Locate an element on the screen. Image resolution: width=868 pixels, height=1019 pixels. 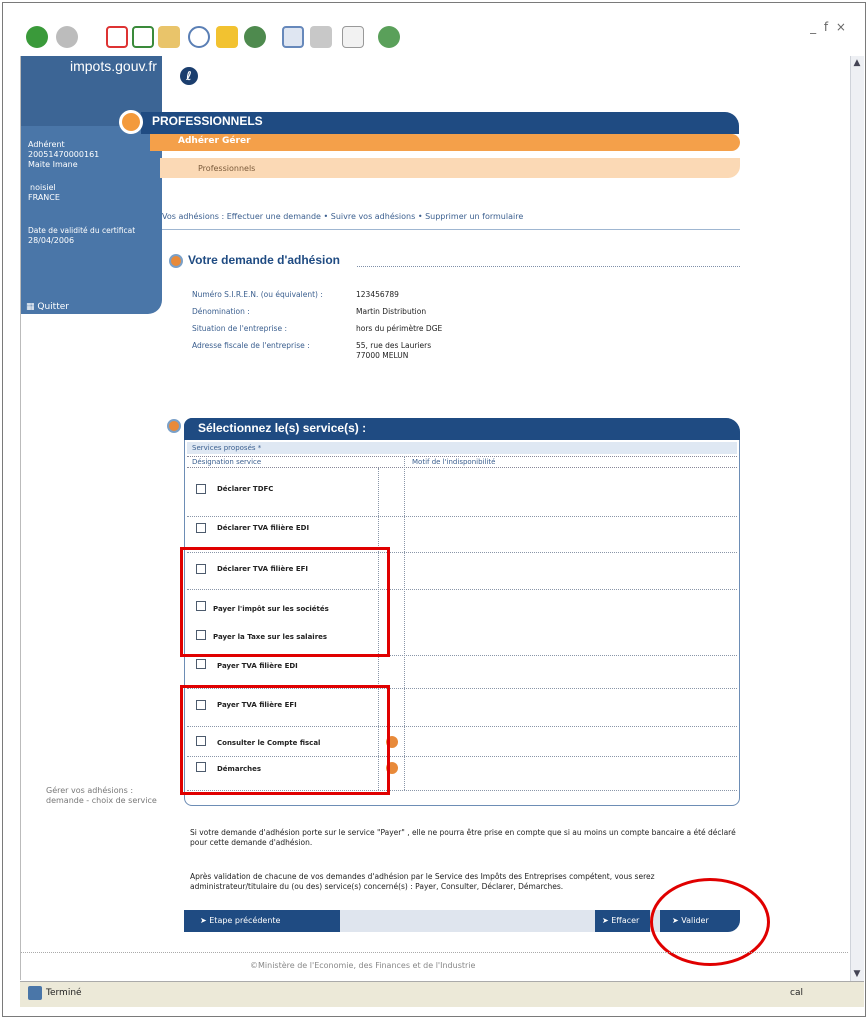
previous-step-text: Etape précédente is located at coordinates (245, 920).